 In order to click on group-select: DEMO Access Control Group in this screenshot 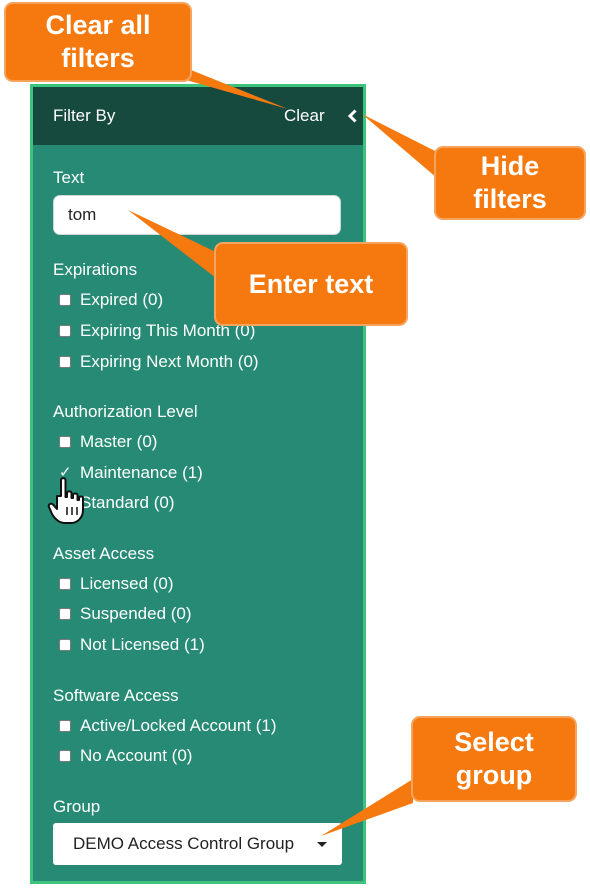, I will do `click(197, 844)`.